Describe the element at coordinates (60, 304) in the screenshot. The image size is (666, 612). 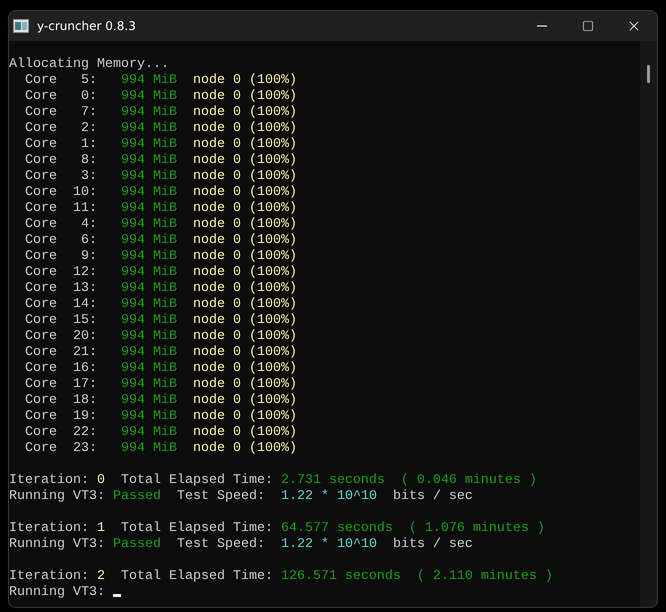
I see `terminal-text: Core 14:` at that location.